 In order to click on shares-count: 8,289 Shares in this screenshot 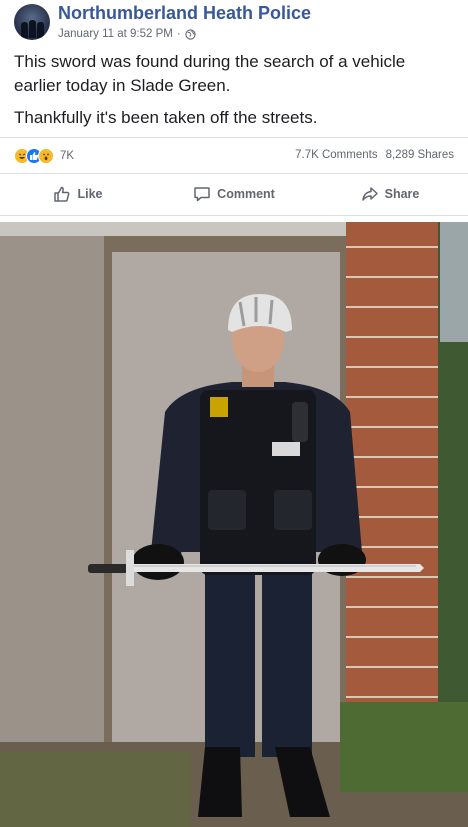, I will do `click(420, 155)`.